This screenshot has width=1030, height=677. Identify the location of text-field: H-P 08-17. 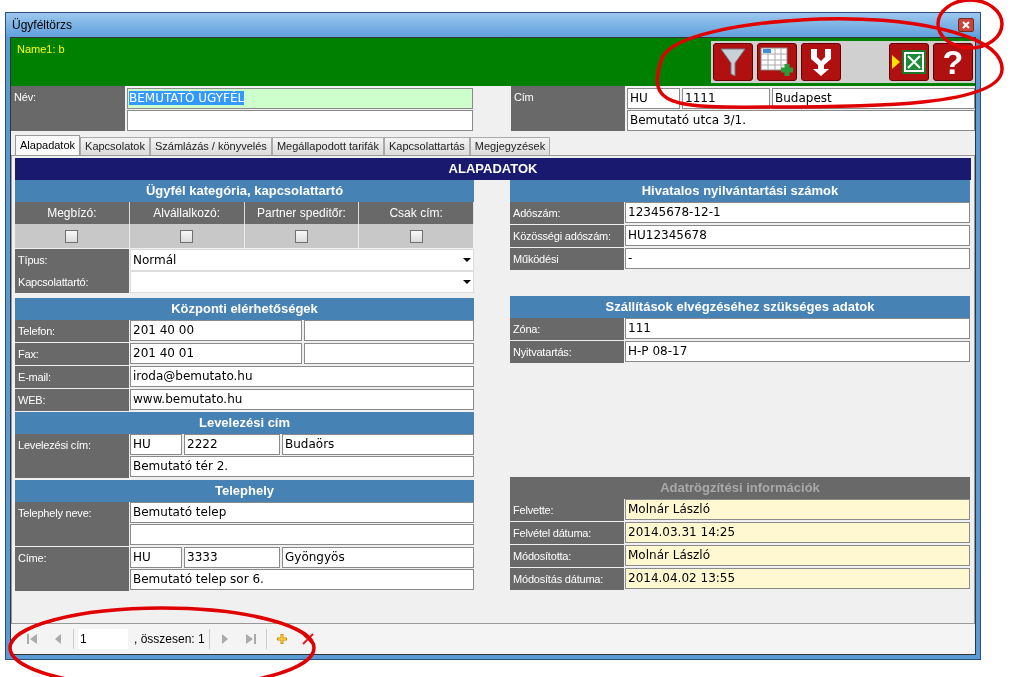
(797, 351).